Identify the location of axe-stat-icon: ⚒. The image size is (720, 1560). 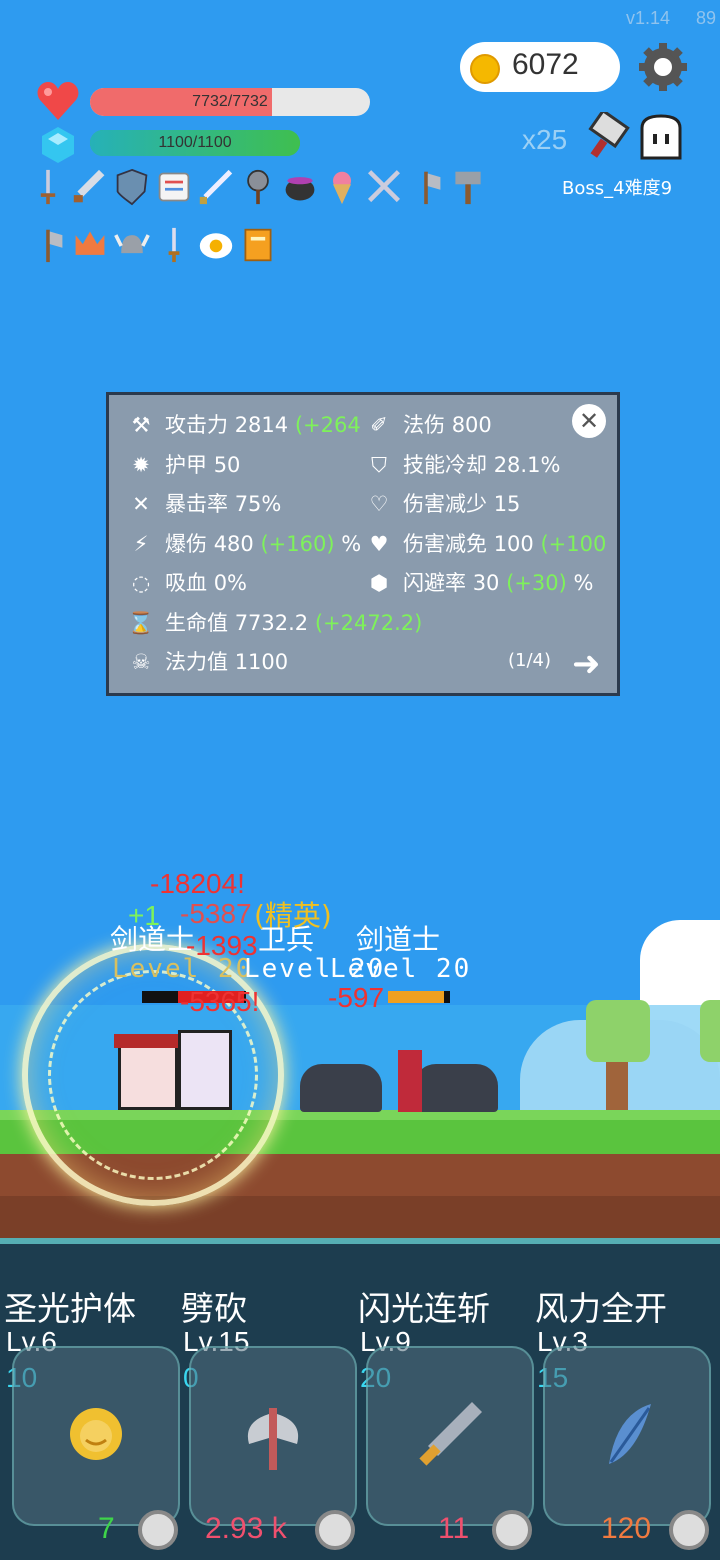
(141, 425).